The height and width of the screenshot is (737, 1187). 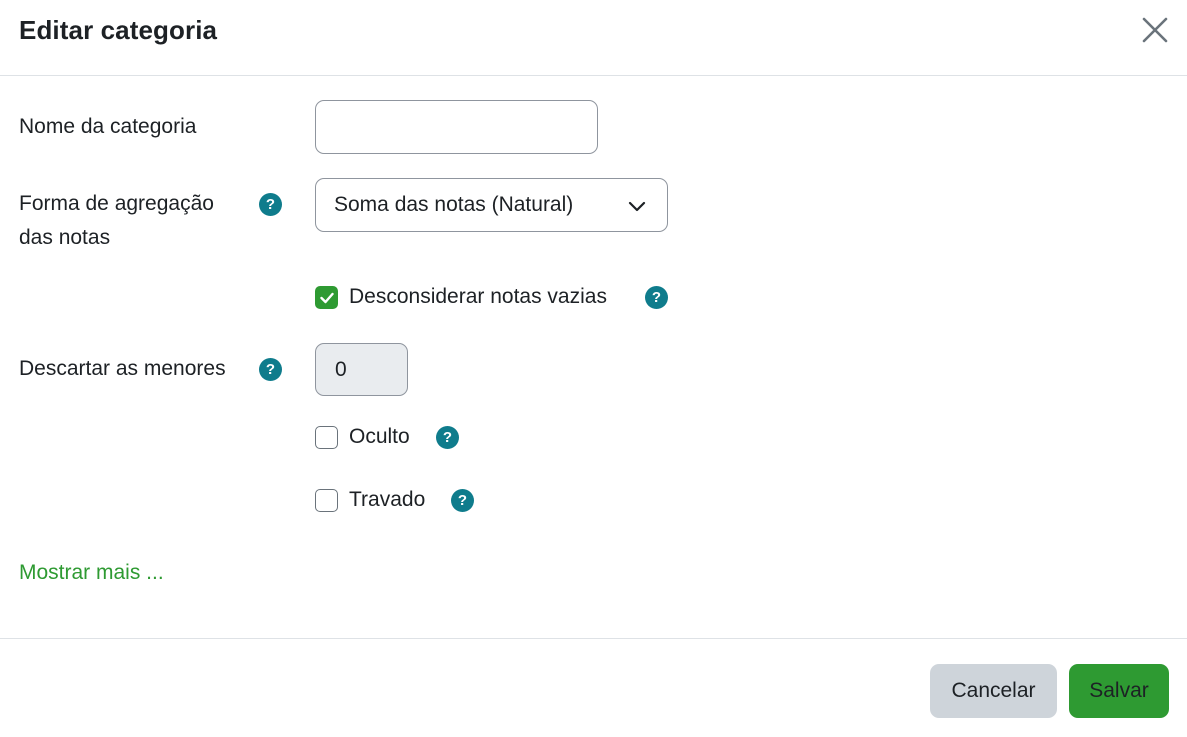 What do you see at coordinates (993, 691) in the screenshot?
I see `cancel-button: Cancelar` at bounding box center [993, 691].